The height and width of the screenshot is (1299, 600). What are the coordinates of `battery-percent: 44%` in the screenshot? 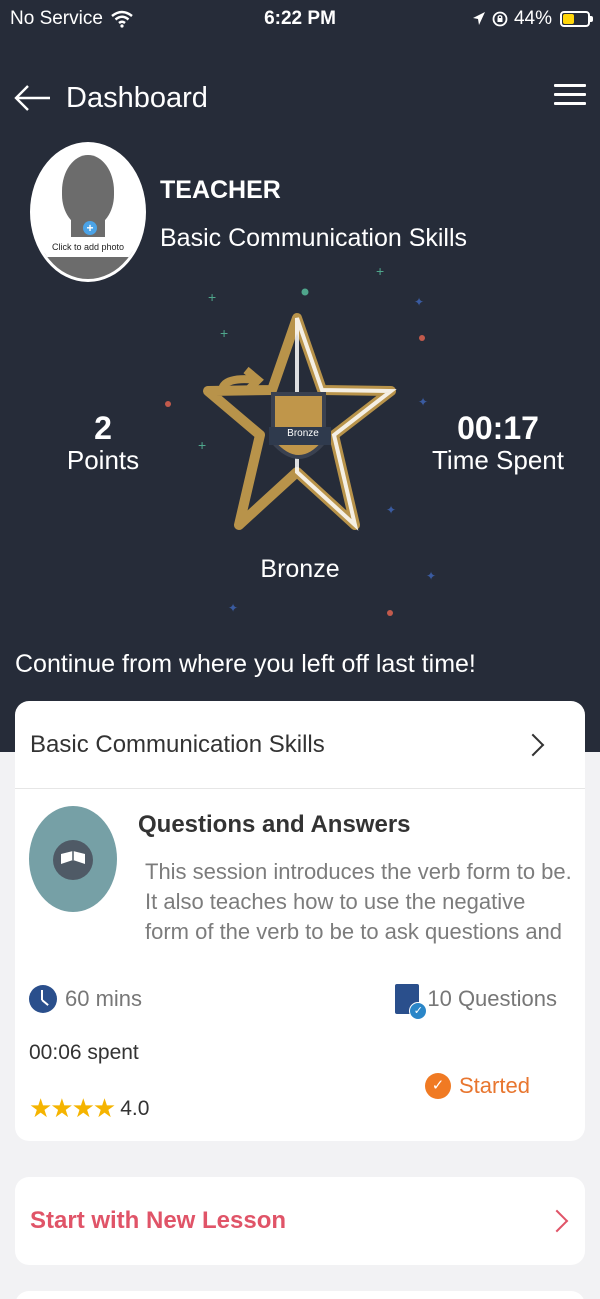 It's located at (532, 18).